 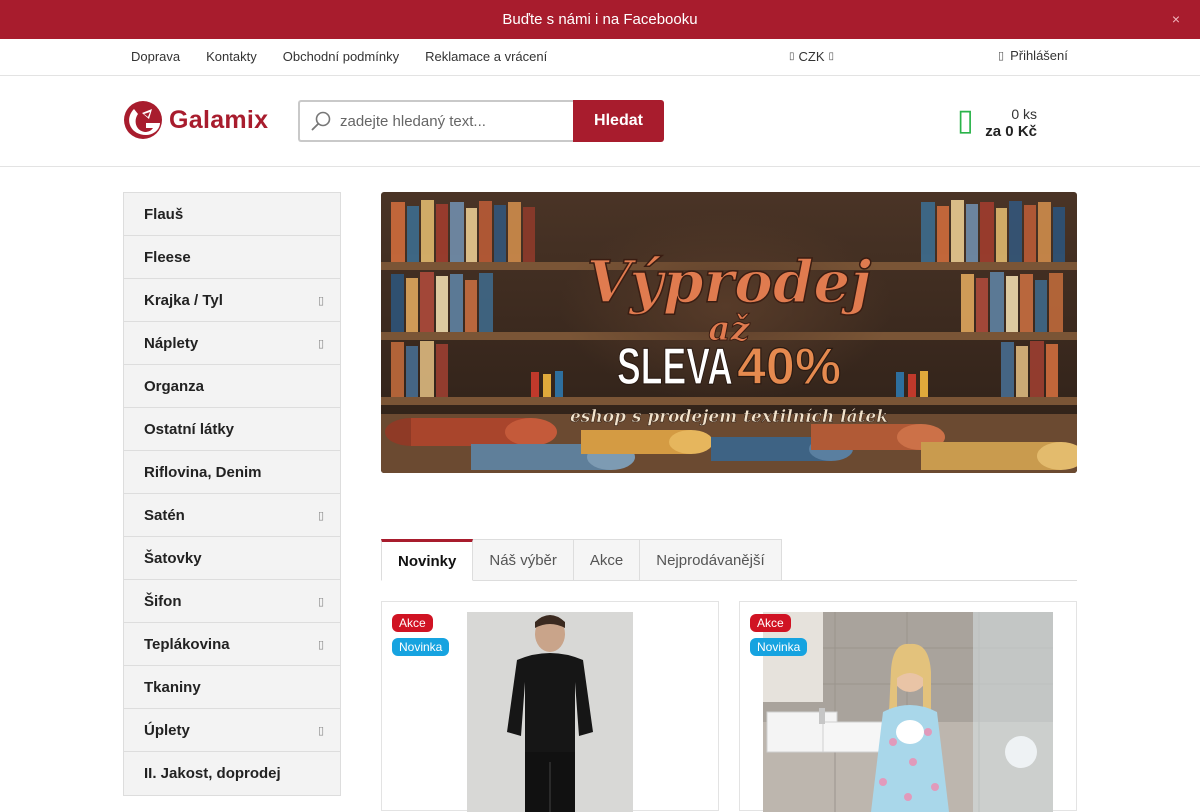 I want to click on category-label: II. Jakost, doprodej, so click(x=212, y=773).